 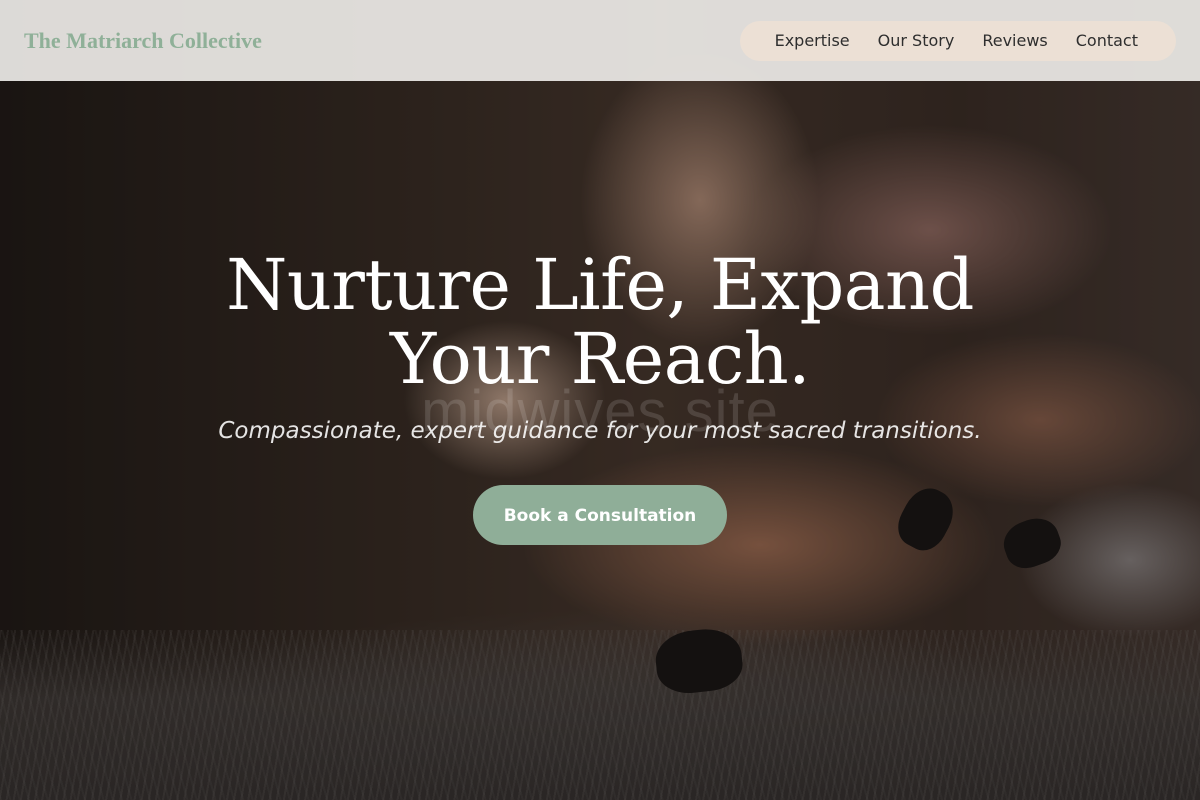 I want to click on hero-title: Nurture Life, Expand Your Reach., so click(x=600, y=322).